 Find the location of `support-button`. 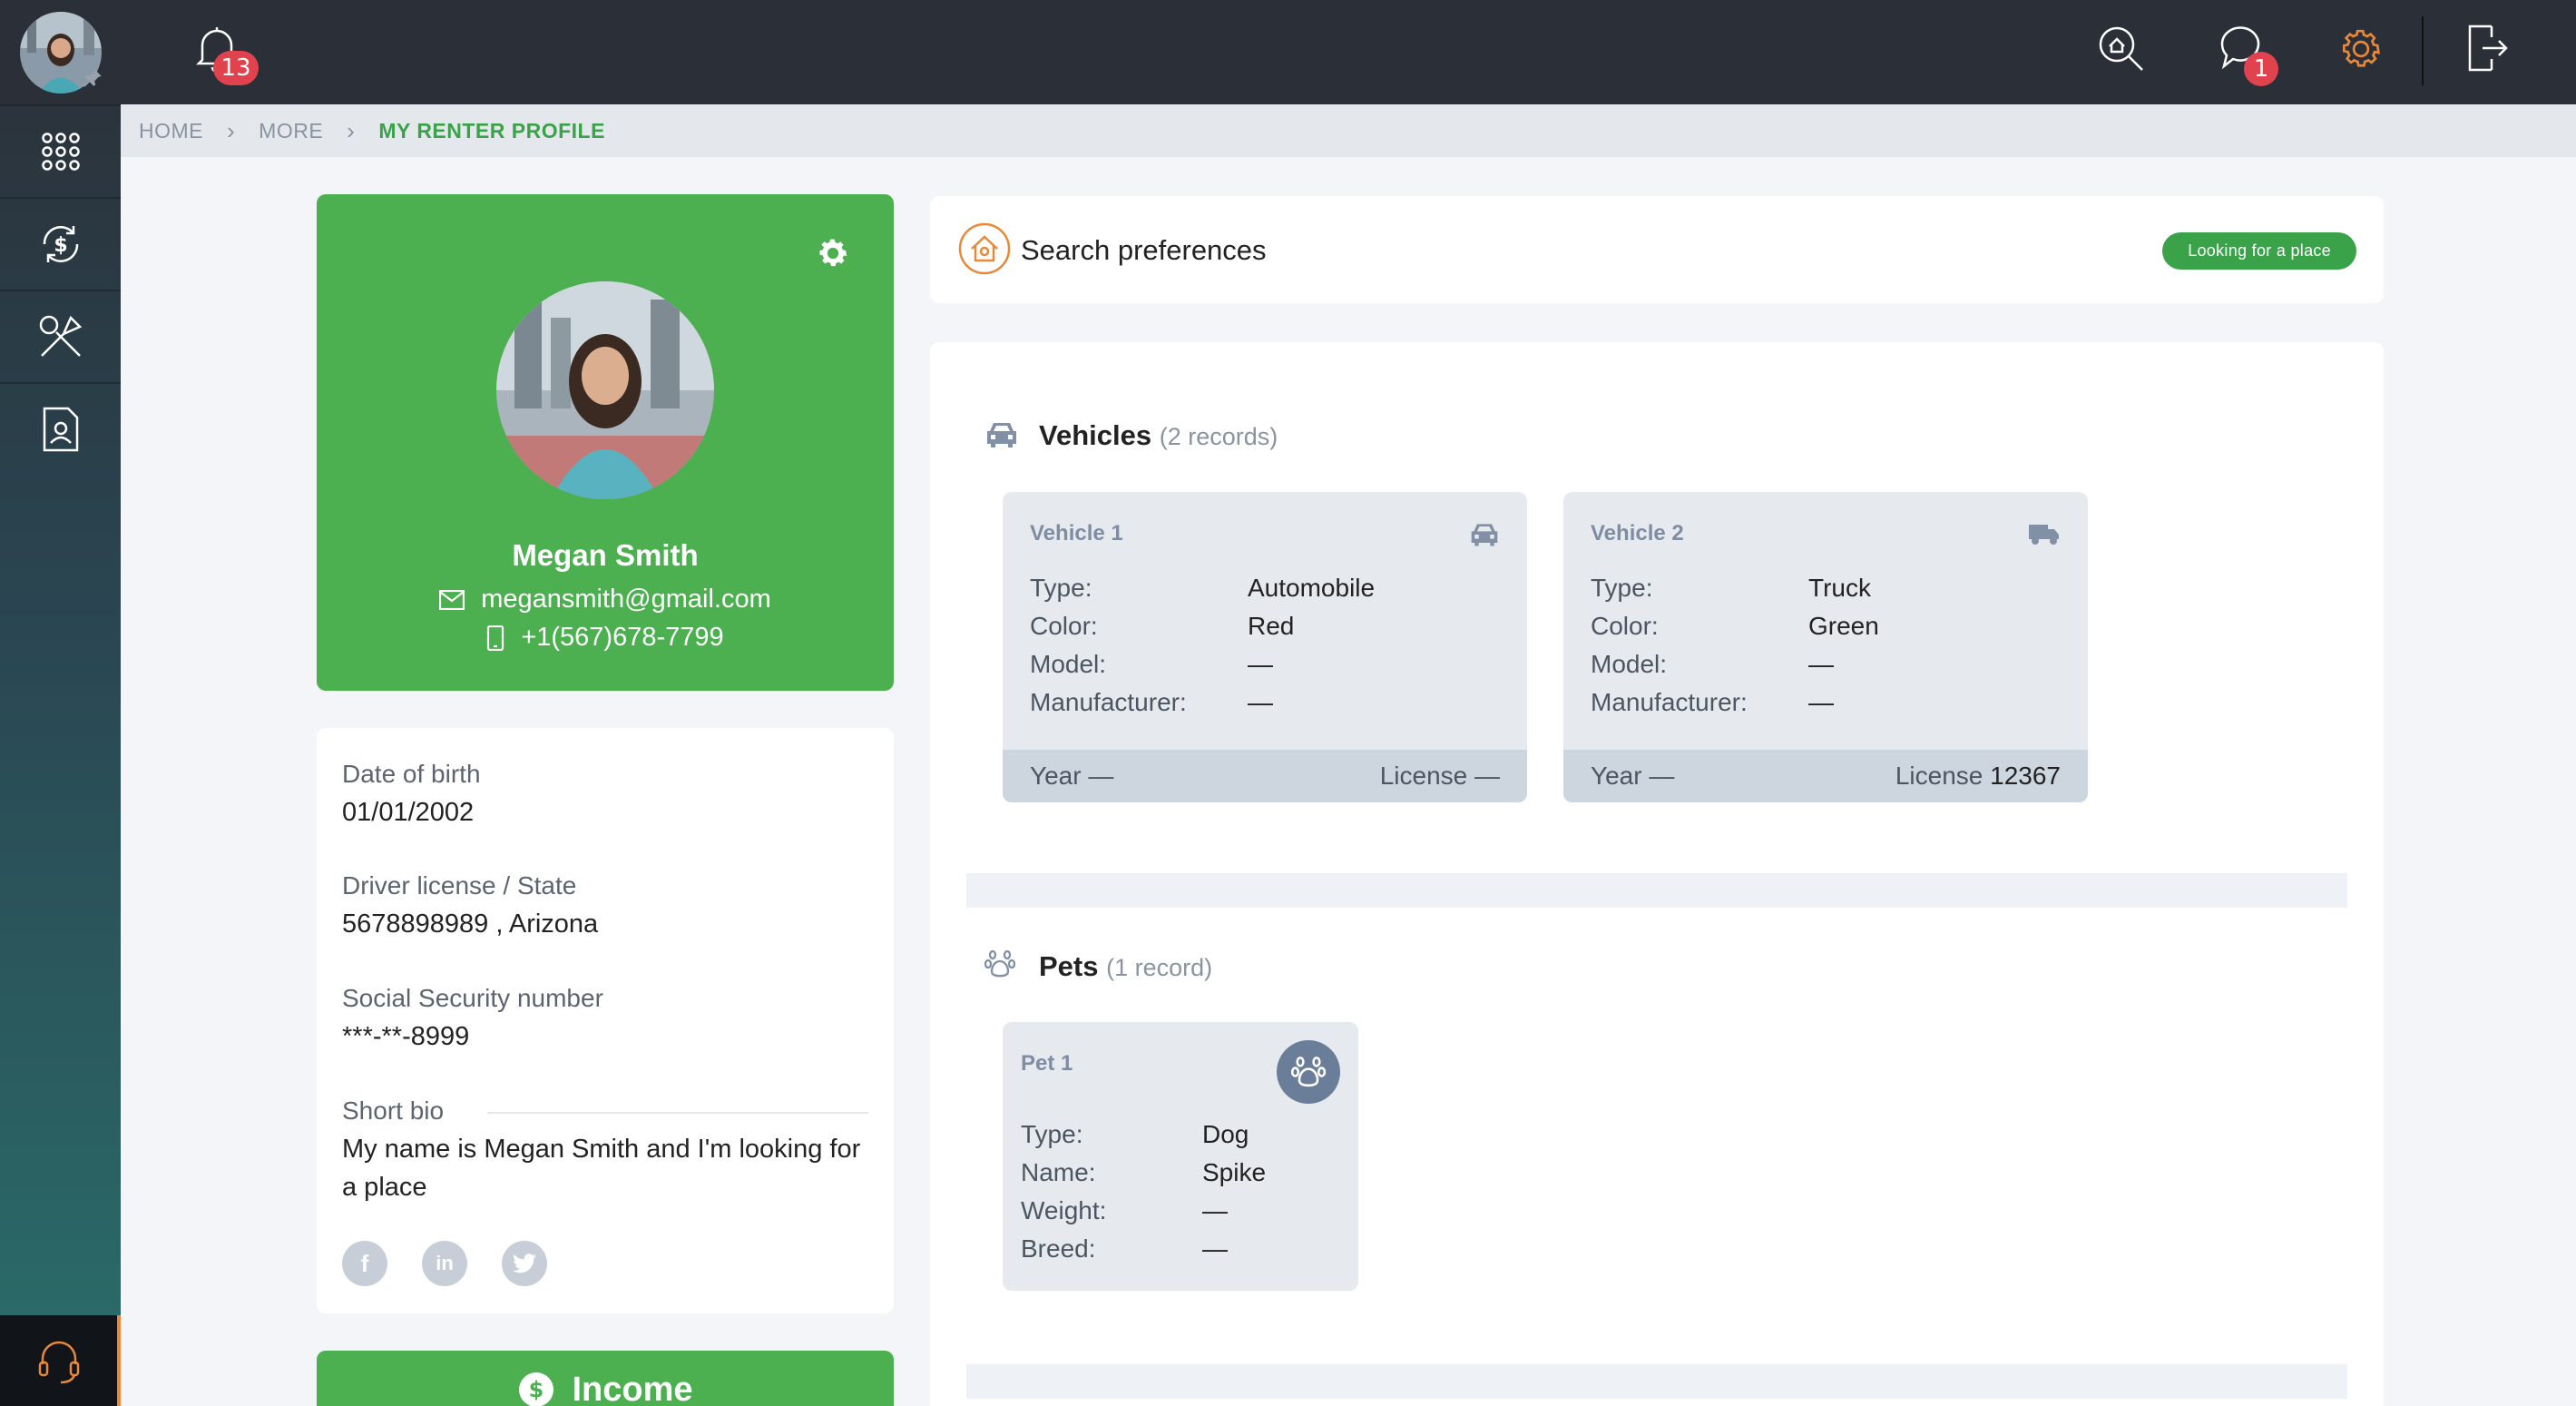

support-button is located at coordinates (60, 1360).